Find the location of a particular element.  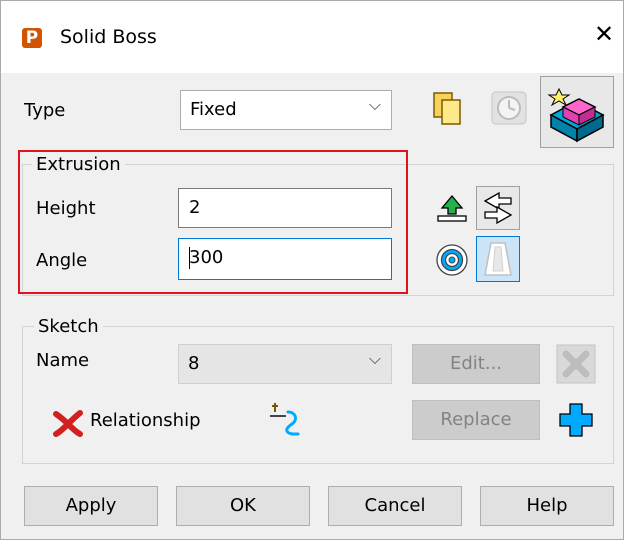

close-icon: ✕ is located at coordinates (604, 34).